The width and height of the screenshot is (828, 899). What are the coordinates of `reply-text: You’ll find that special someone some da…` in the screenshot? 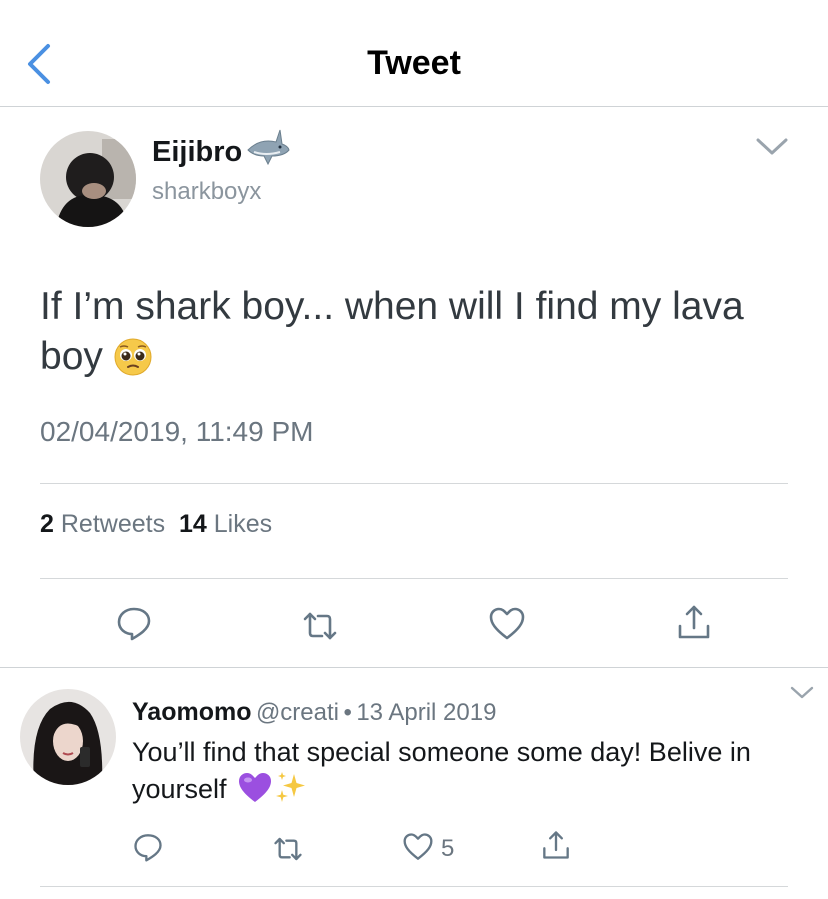 It's located at (472, 770).